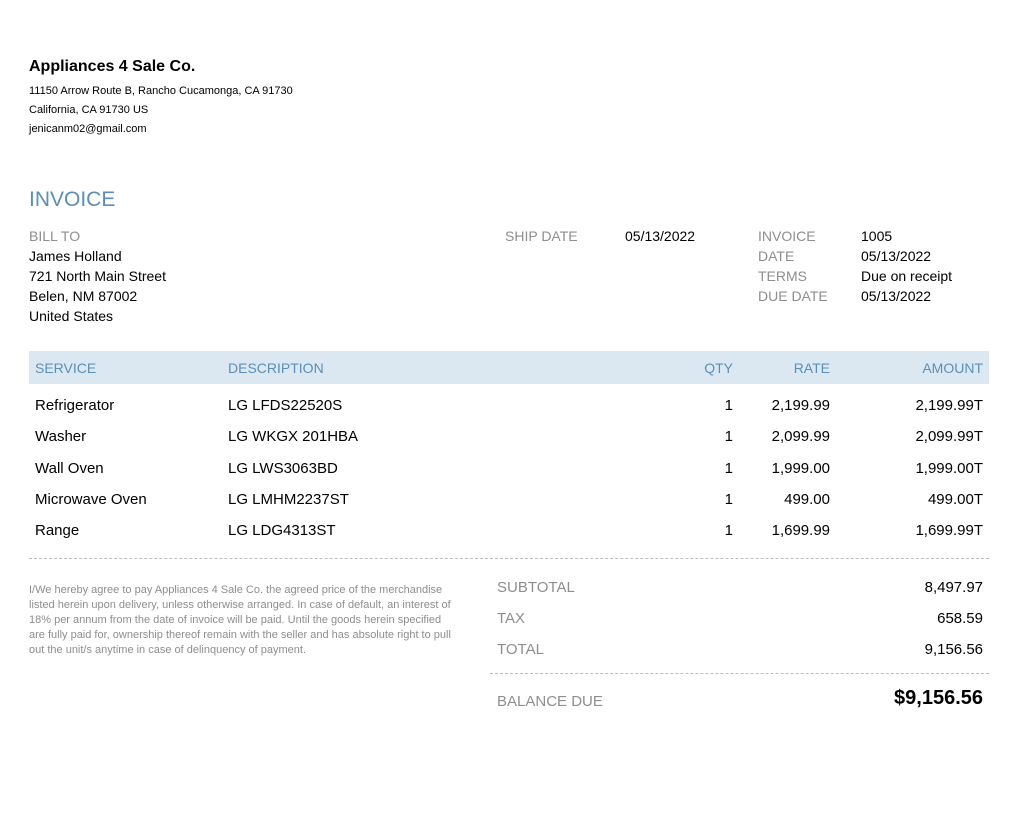 The width and height of the screenshot is (1015, 833). What do you see at coordinates (718, 368) in the screenshot?
I see `header-qty: QTY` at bounding box center [718, 368].